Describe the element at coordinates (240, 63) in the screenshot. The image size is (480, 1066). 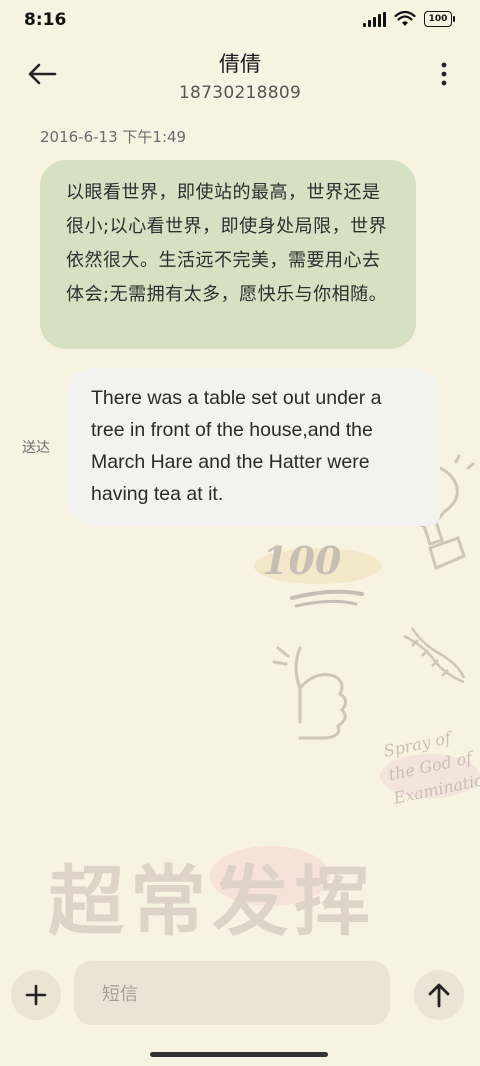
I see `contact-name: 倩倩` at that location.